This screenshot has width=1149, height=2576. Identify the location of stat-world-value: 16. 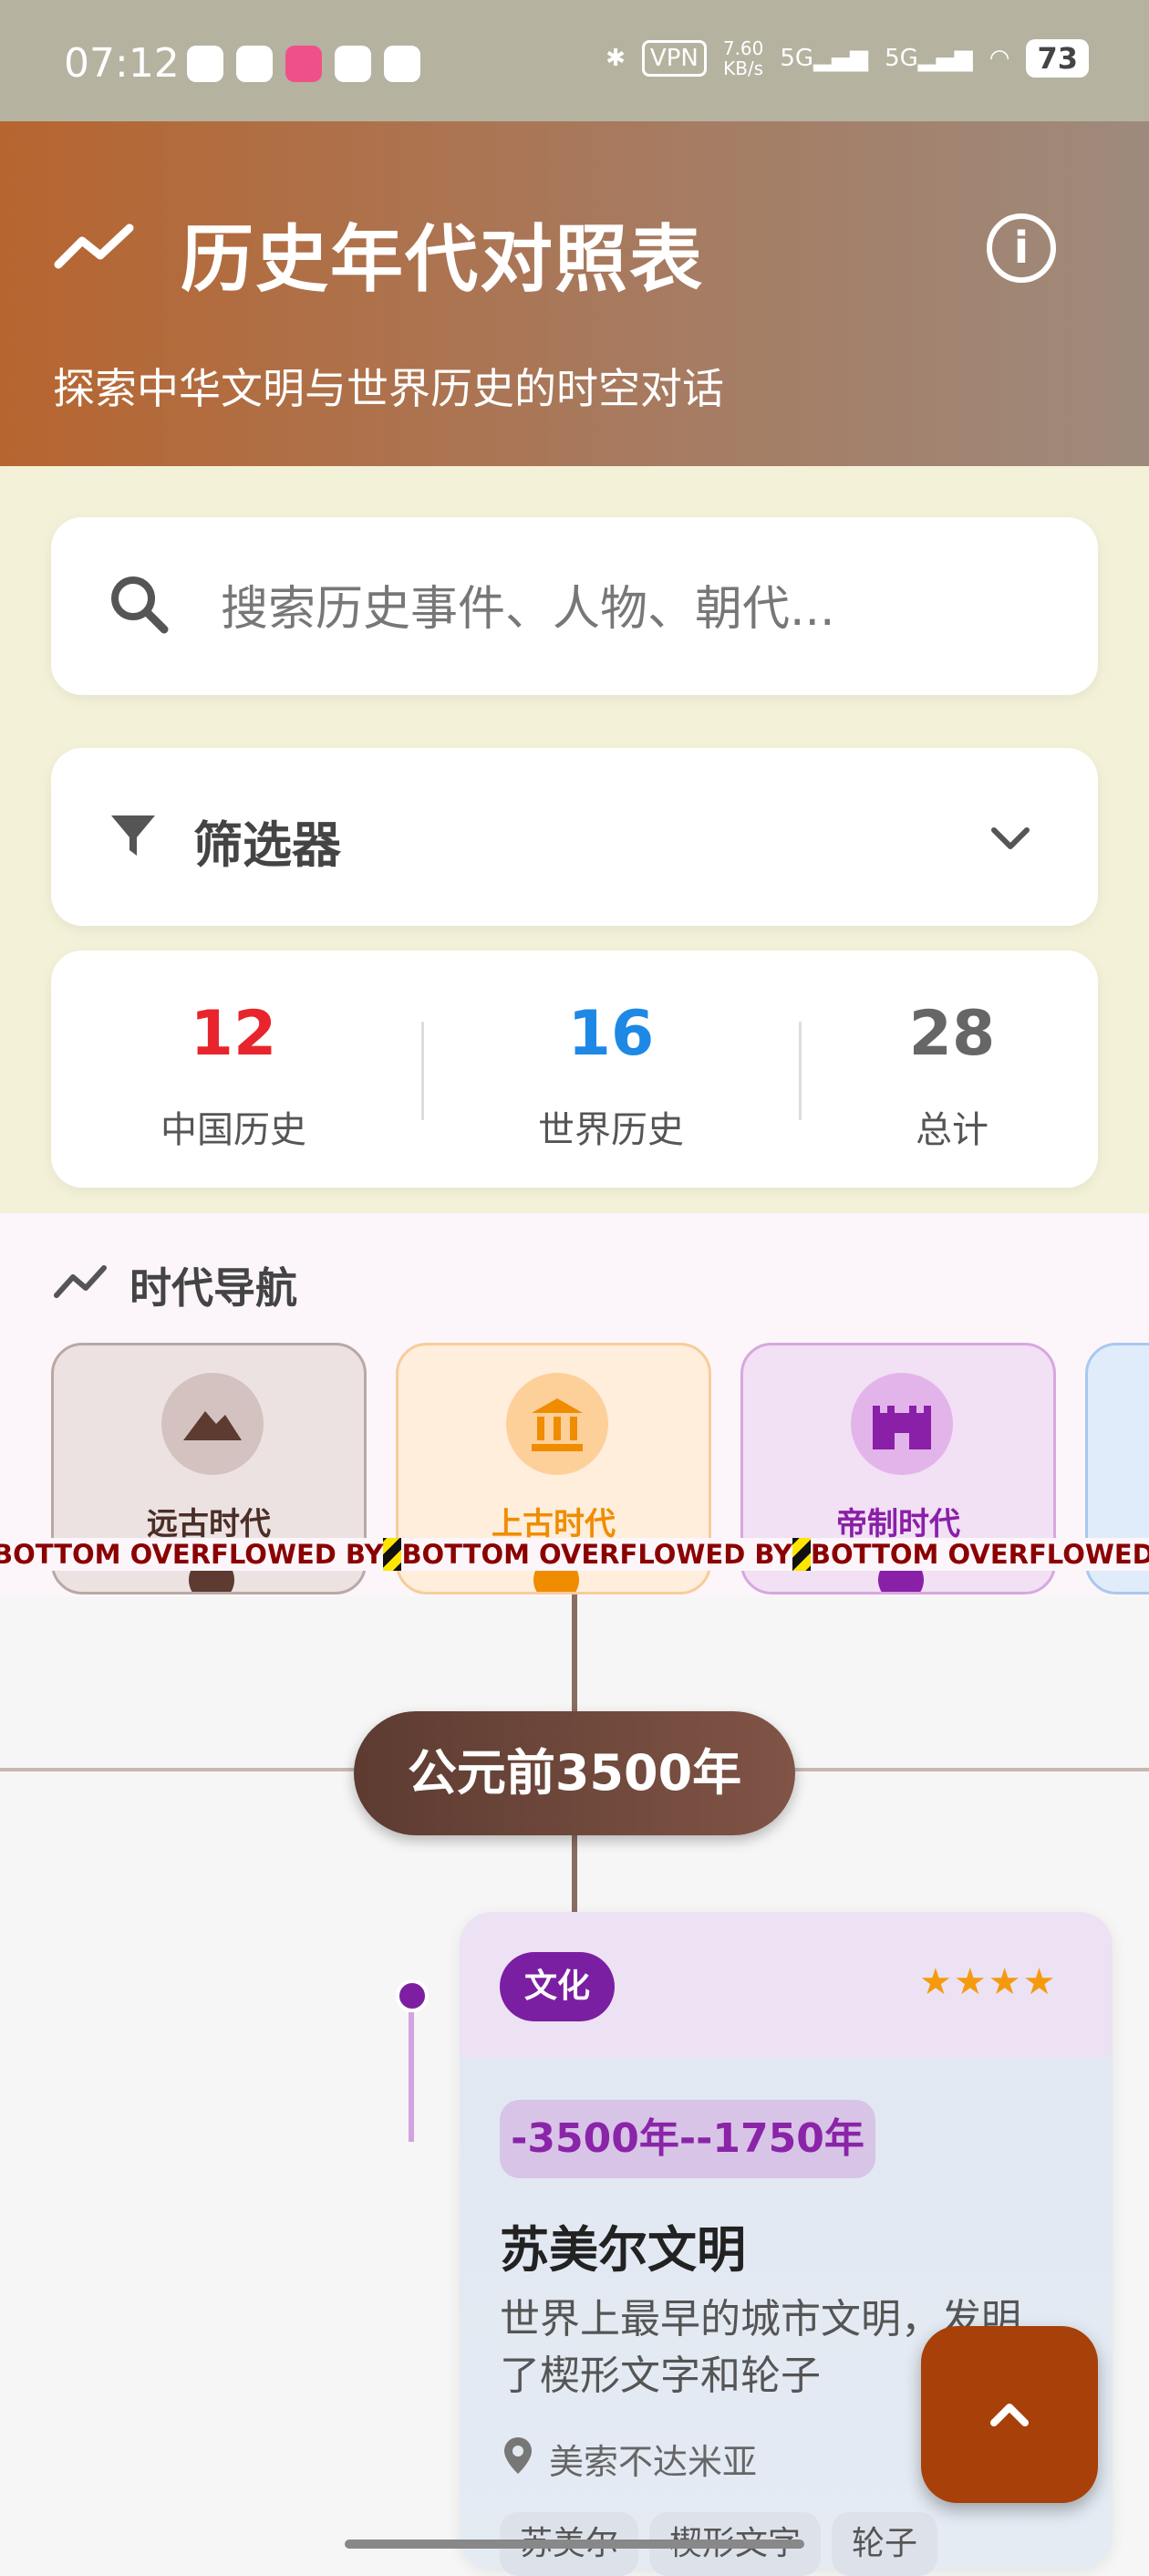
(611, 1034).